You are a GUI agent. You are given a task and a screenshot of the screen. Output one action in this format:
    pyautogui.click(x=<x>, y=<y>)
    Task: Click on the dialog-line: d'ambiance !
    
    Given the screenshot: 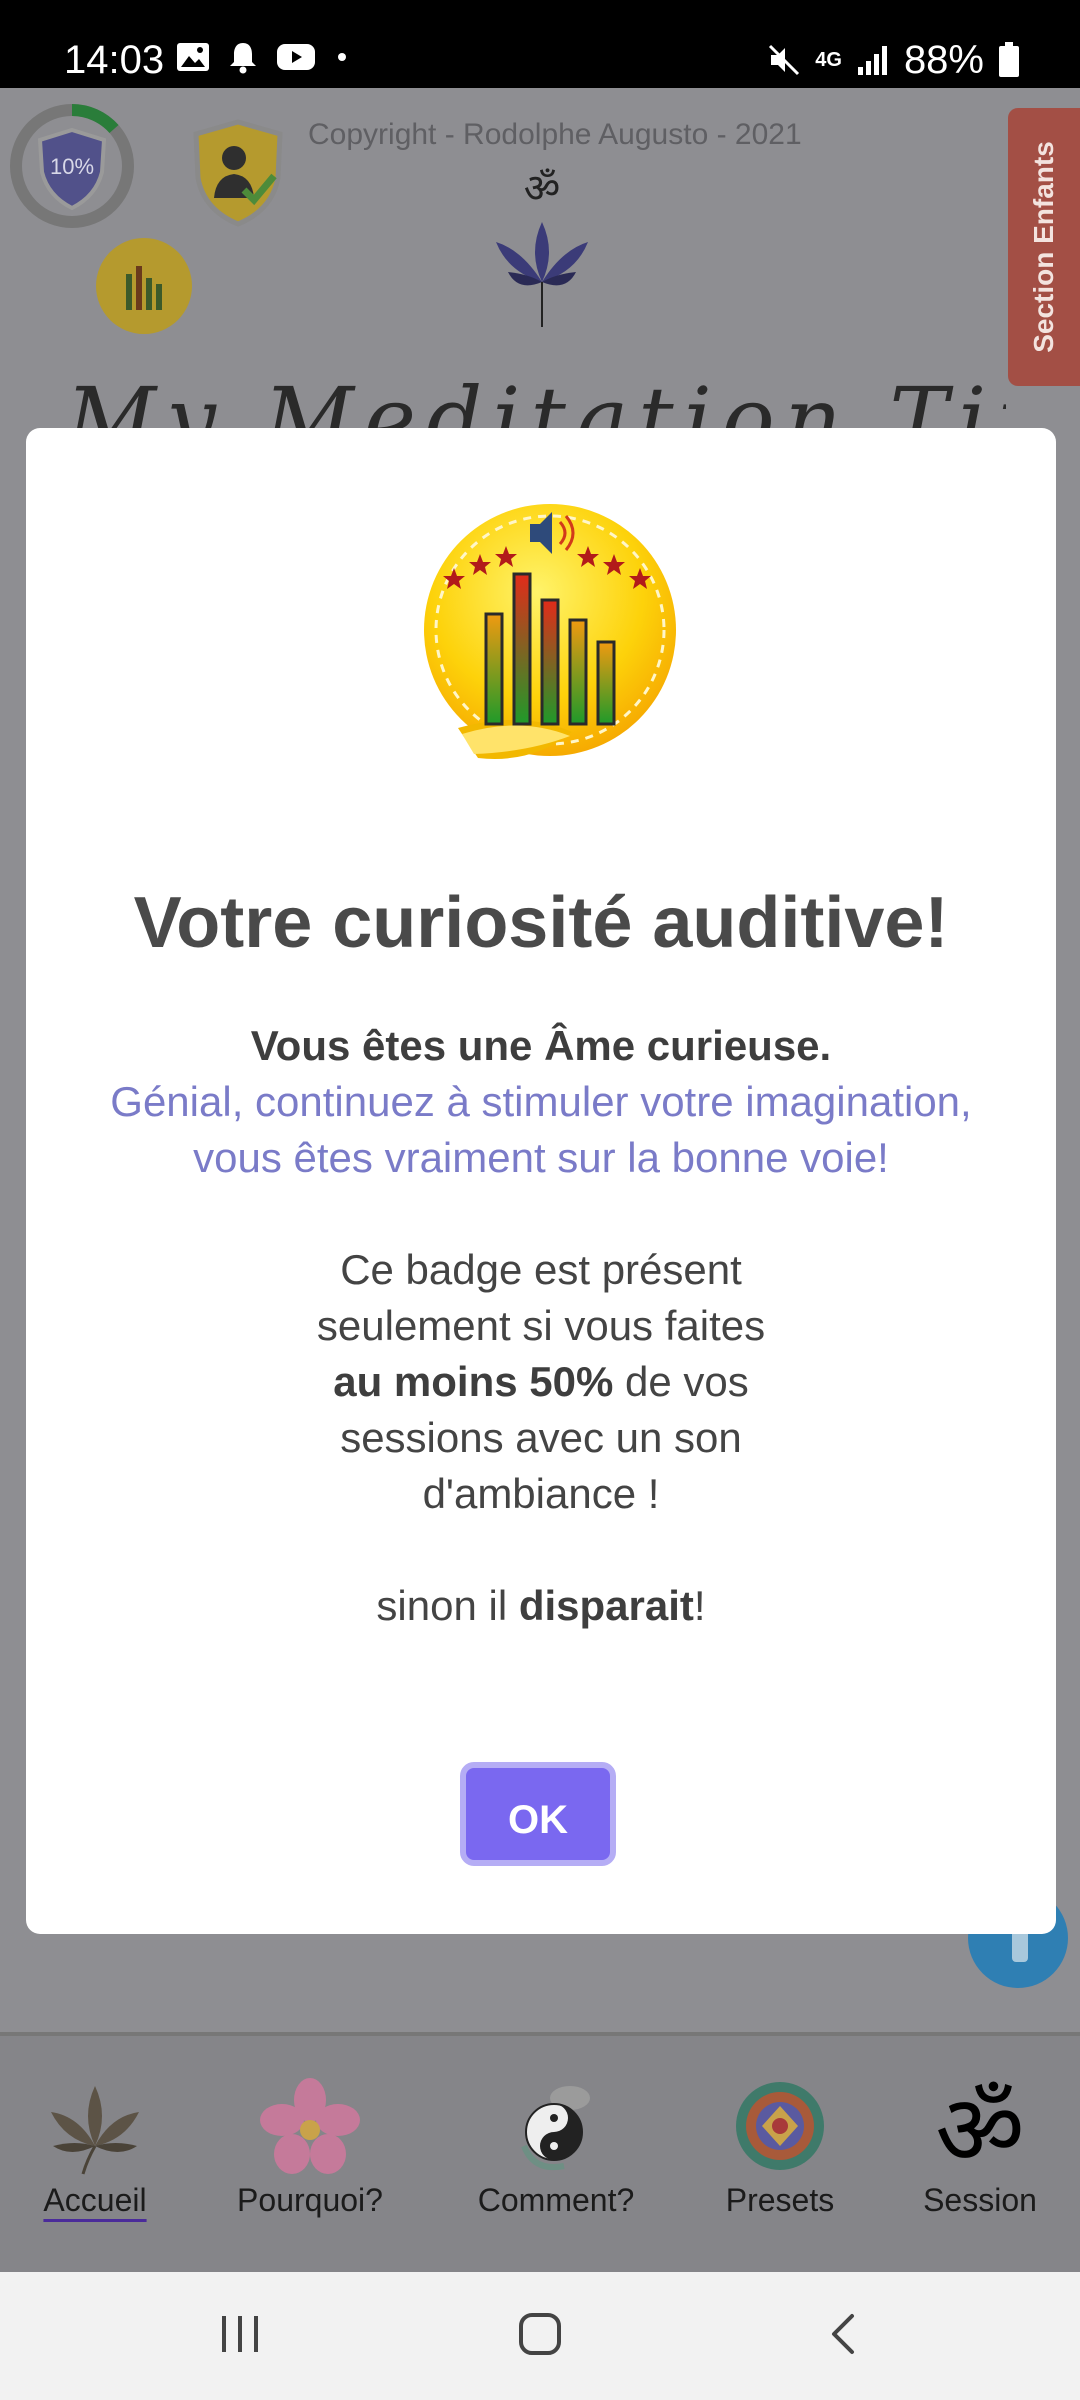 What is the action you would take?
    pyautogui.click(x=541, y=1493)
    